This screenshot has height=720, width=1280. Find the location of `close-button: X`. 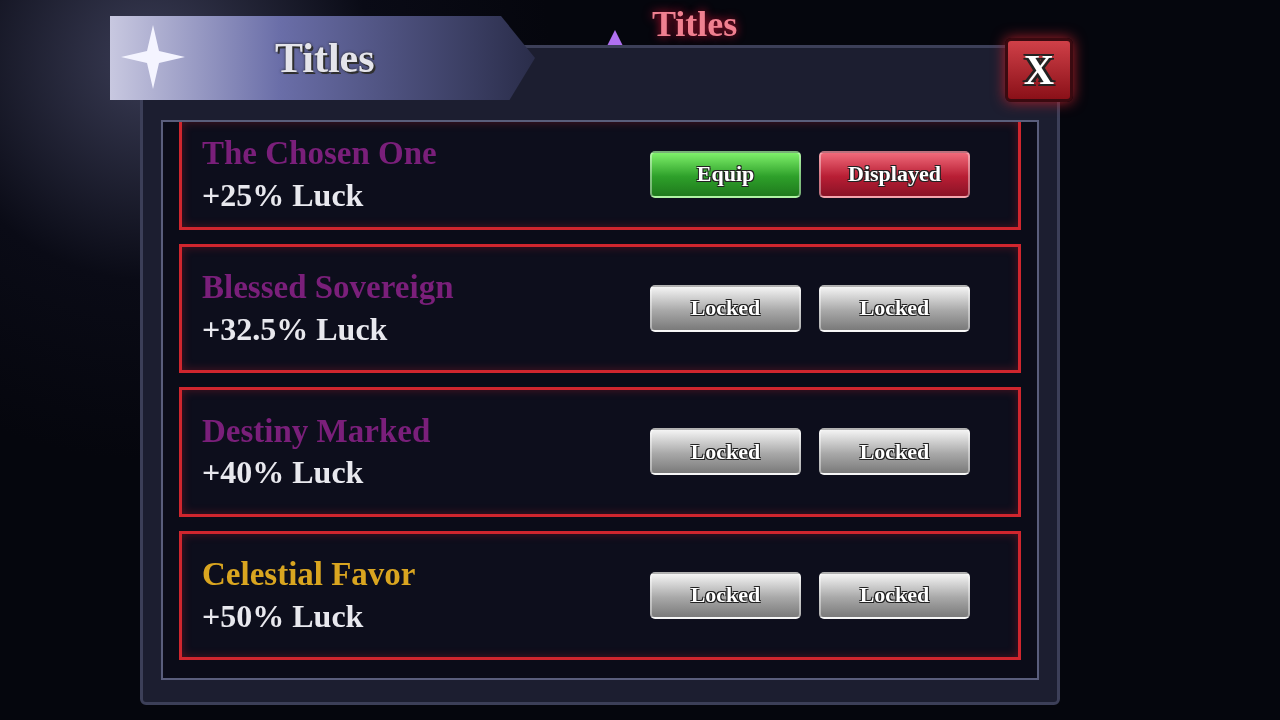

close-button: X is located at coordinates (1039, 70).